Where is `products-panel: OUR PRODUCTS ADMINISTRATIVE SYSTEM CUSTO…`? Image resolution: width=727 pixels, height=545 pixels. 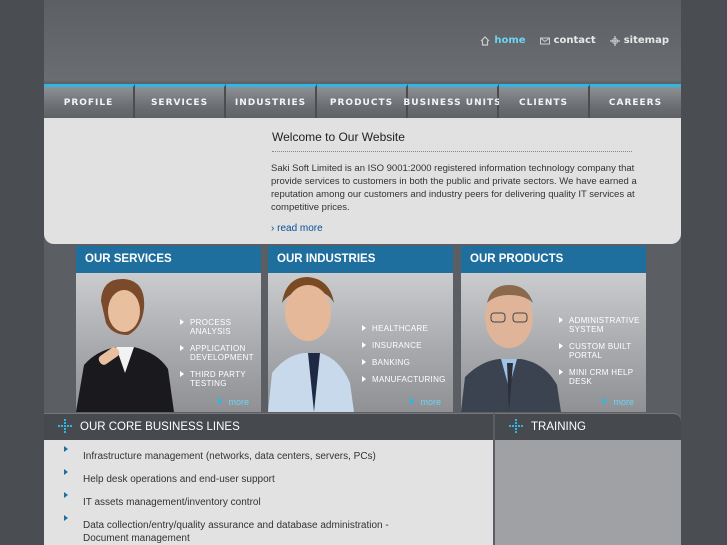
products-panel: OUR PRODUCTS ADMINISTRATIVE SYSTEM CUSTO… is located at coordinates (553, 329).